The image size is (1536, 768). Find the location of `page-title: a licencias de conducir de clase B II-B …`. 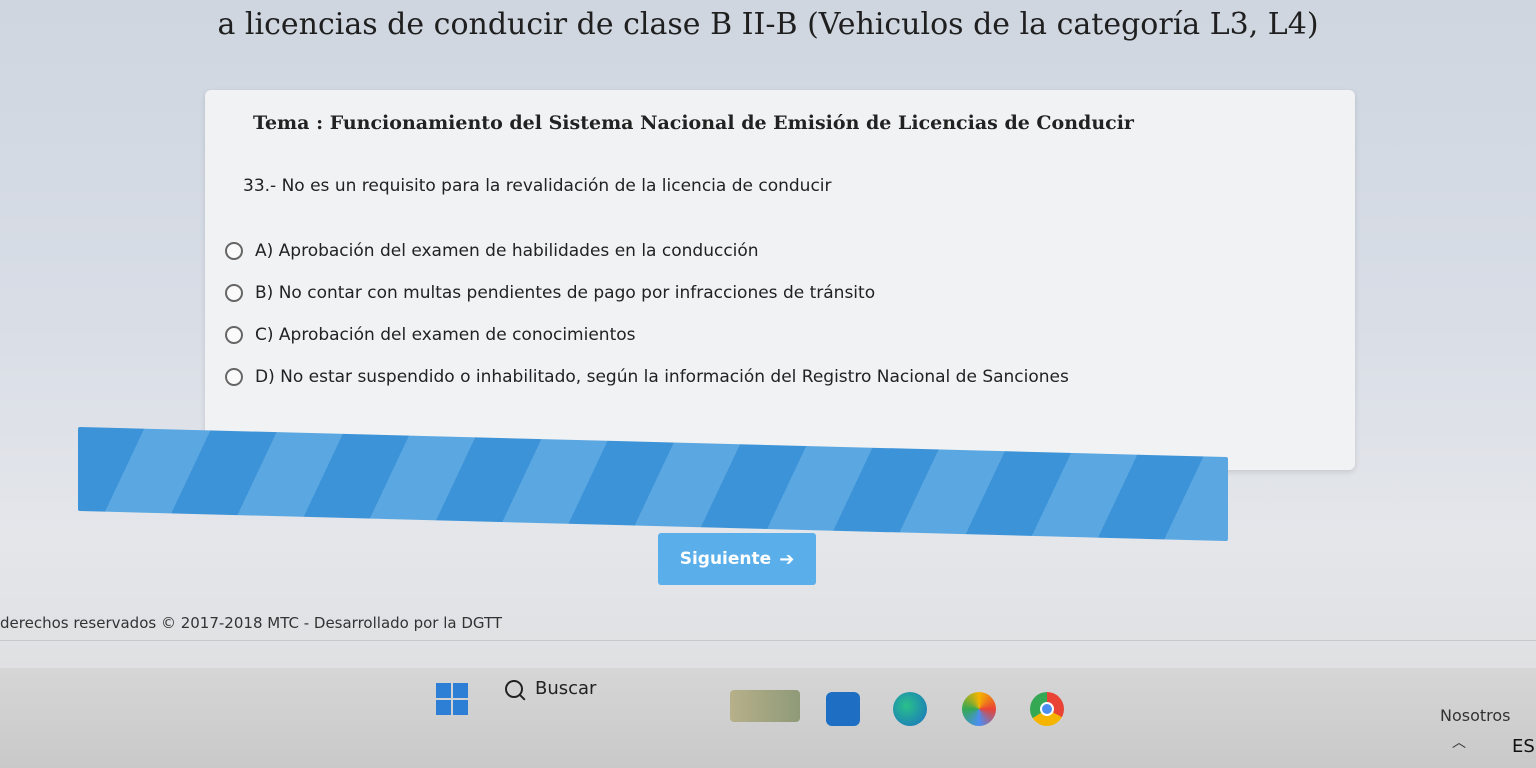

page-title: a licencias de conducir de clase B II-B … is located at coordinates (768, 24).